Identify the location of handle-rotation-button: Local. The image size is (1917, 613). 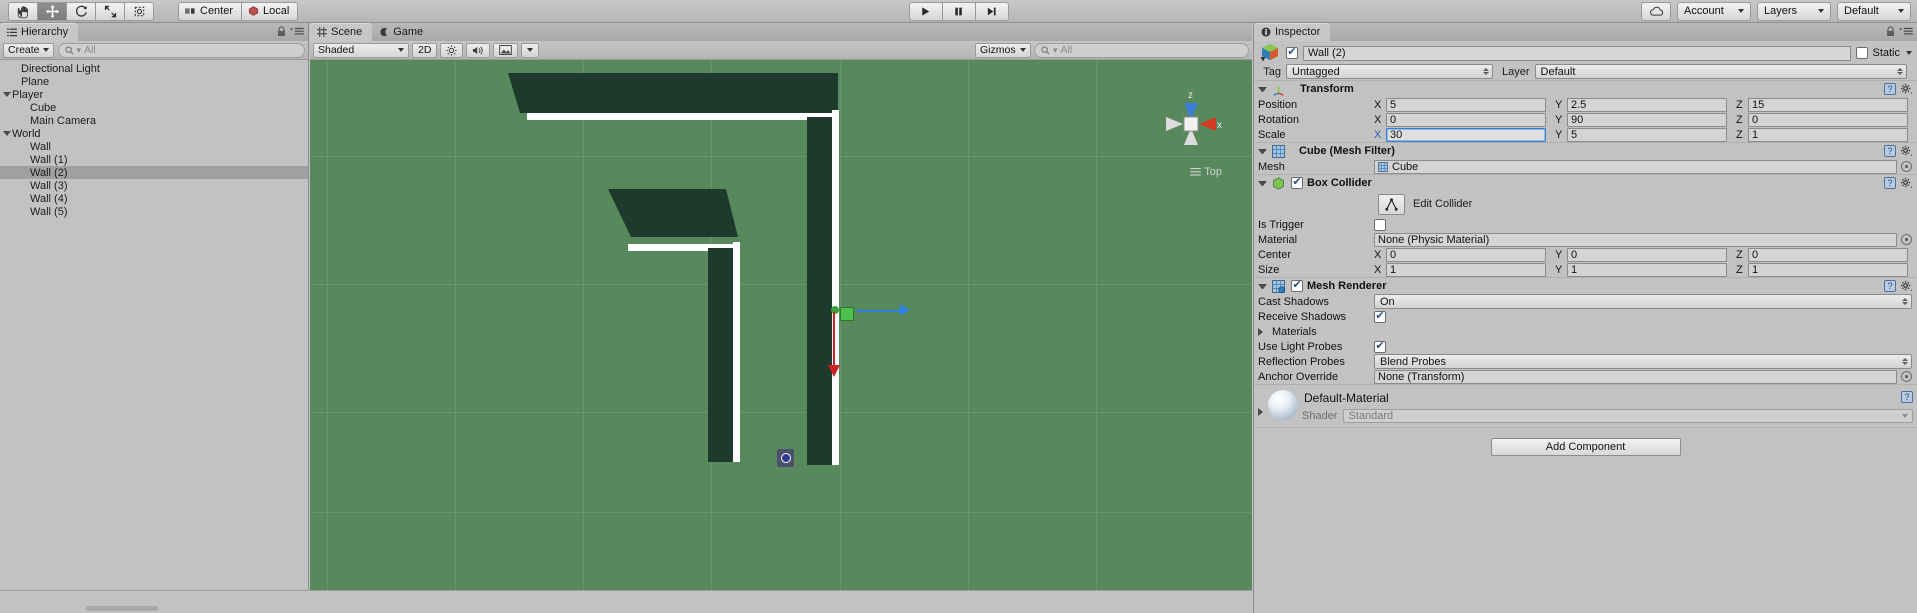
(270, 11).